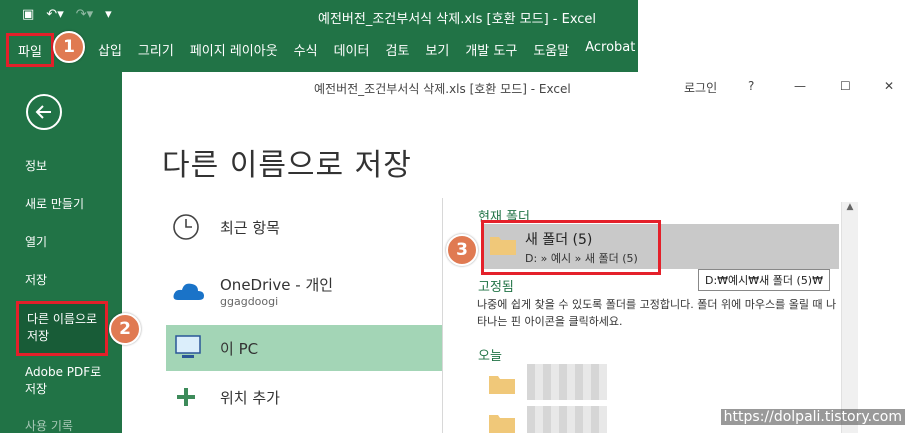 The image size is (911, 435). Describe the element at coordinates (108, 14) in the screenshot. I see `customize-icon: ▾` at that location.